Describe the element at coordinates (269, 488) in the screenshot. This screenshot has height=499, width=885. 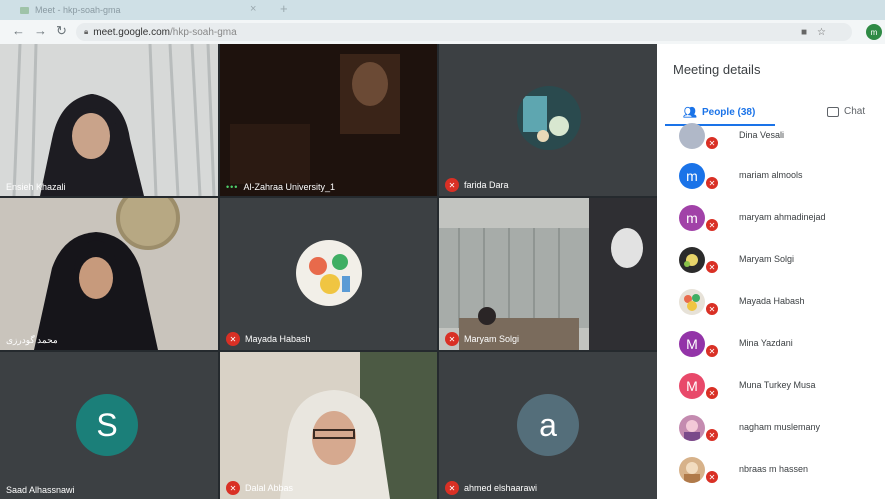
I see `tile-name-label: Dalal Abbas` at that location.